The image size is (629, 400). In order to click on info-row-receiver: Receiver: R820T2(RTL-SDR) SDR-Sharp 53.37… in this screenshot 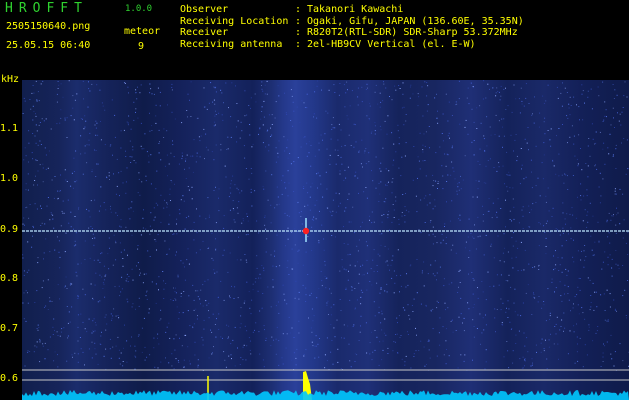, I will do `click(349, 32)`.